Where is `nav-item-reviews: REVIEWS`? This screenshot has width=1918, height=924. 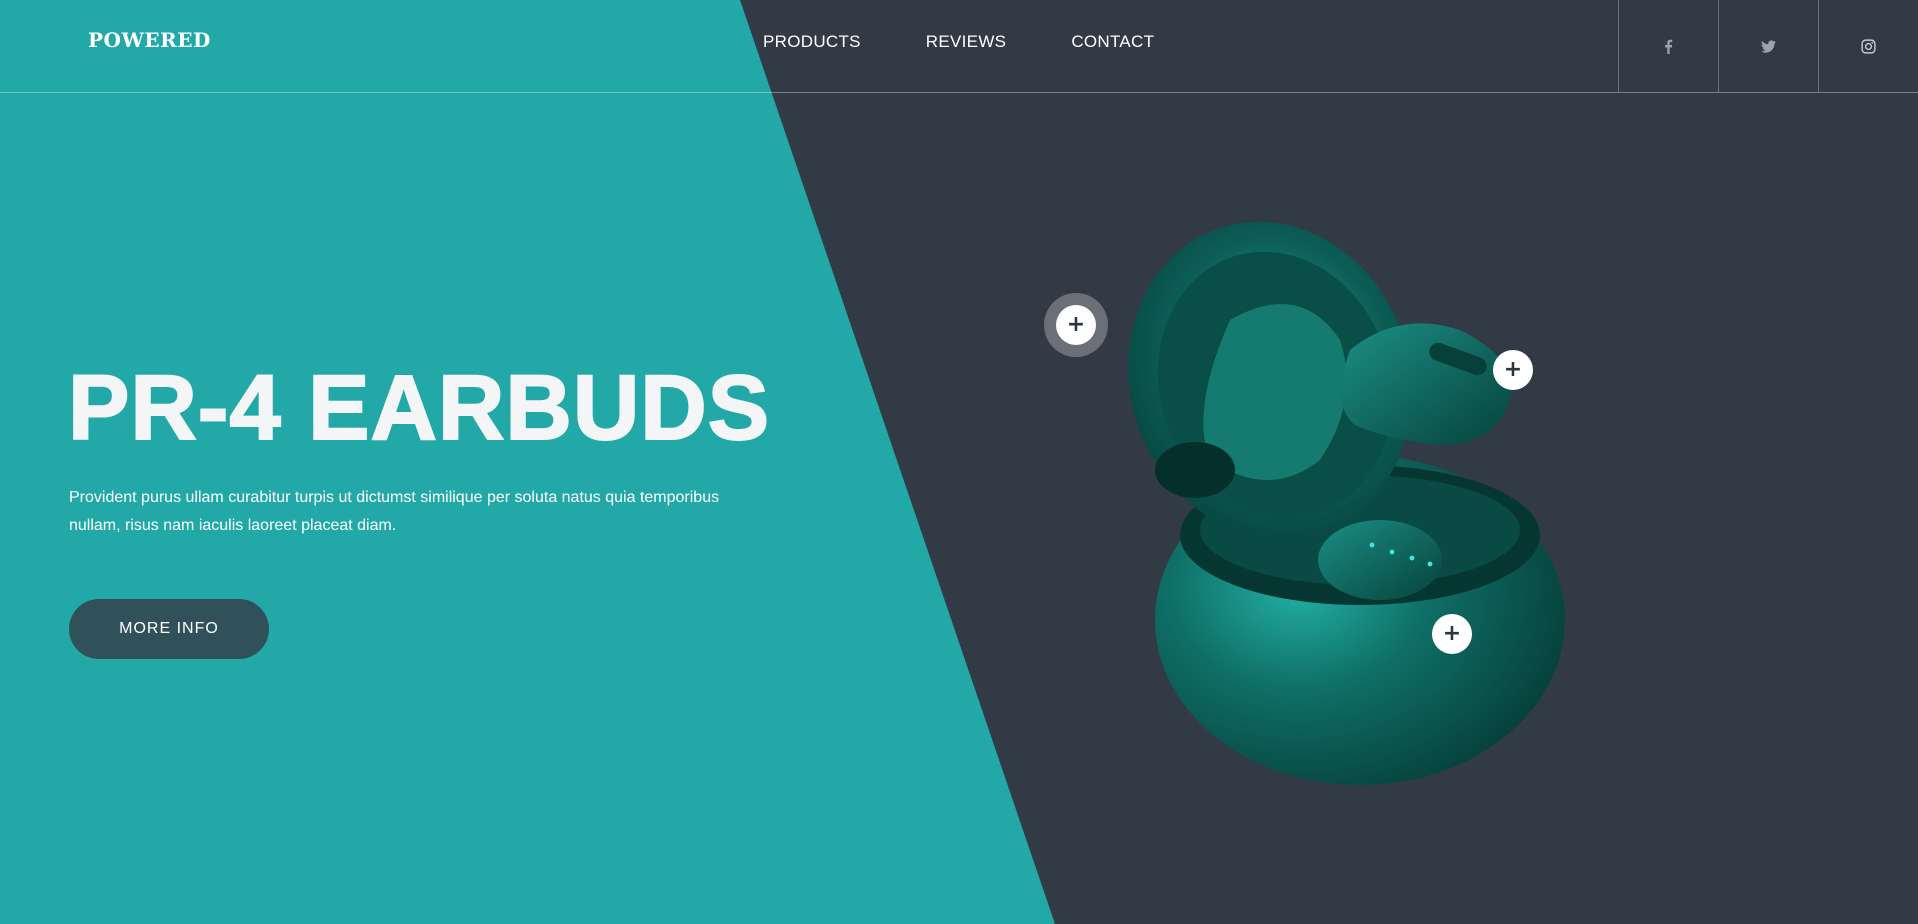 nav-item-reviews: REVIEWS is located at coordinates (966, 42).